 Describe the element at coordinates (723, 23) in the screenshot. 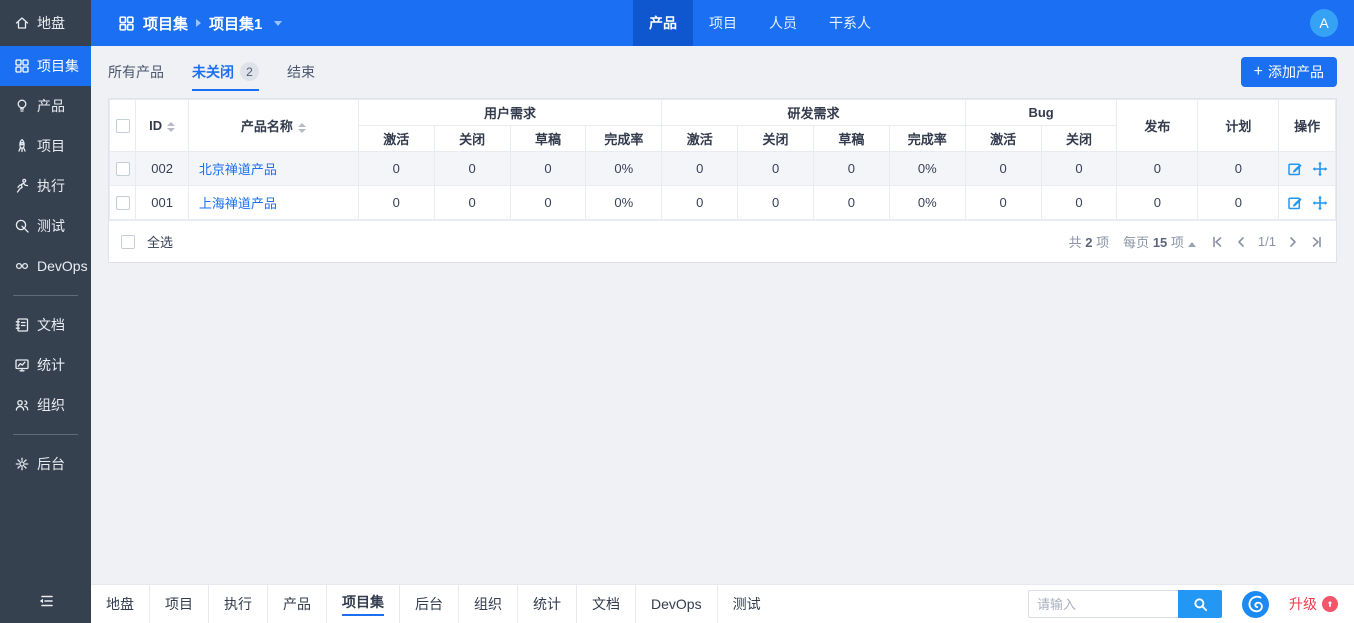

I see `top-tab-project: 项目` at that location.